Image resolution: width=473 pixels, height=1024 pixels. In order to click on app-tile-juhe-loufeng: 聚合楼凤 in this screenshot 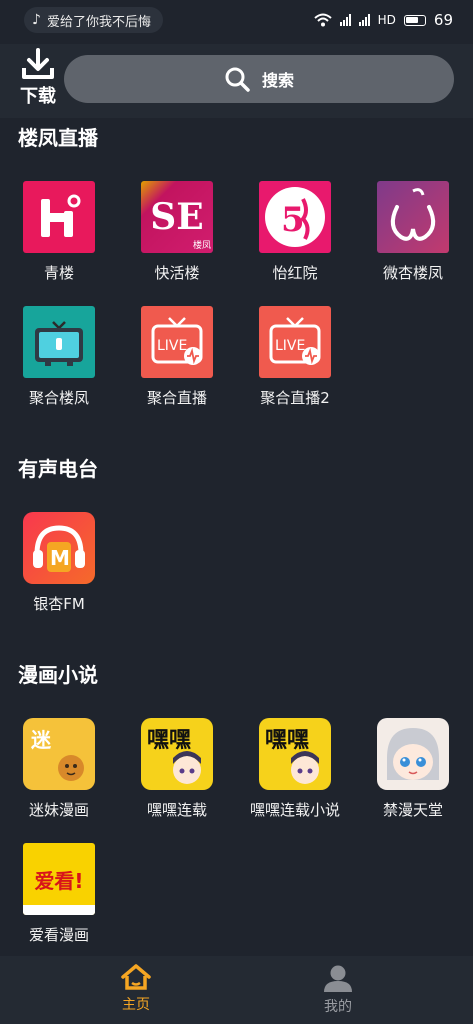, I will do `click(59, 357)`.